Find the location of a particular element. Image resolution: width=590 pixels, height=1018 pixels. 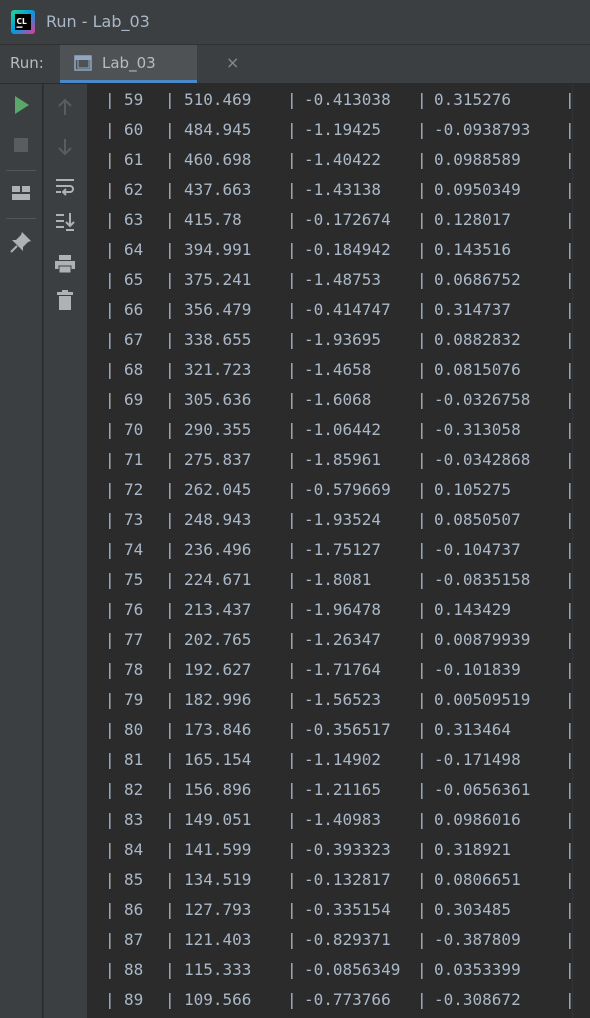

row-value-c: 0.0686752 is located at coordinates (477, 279).